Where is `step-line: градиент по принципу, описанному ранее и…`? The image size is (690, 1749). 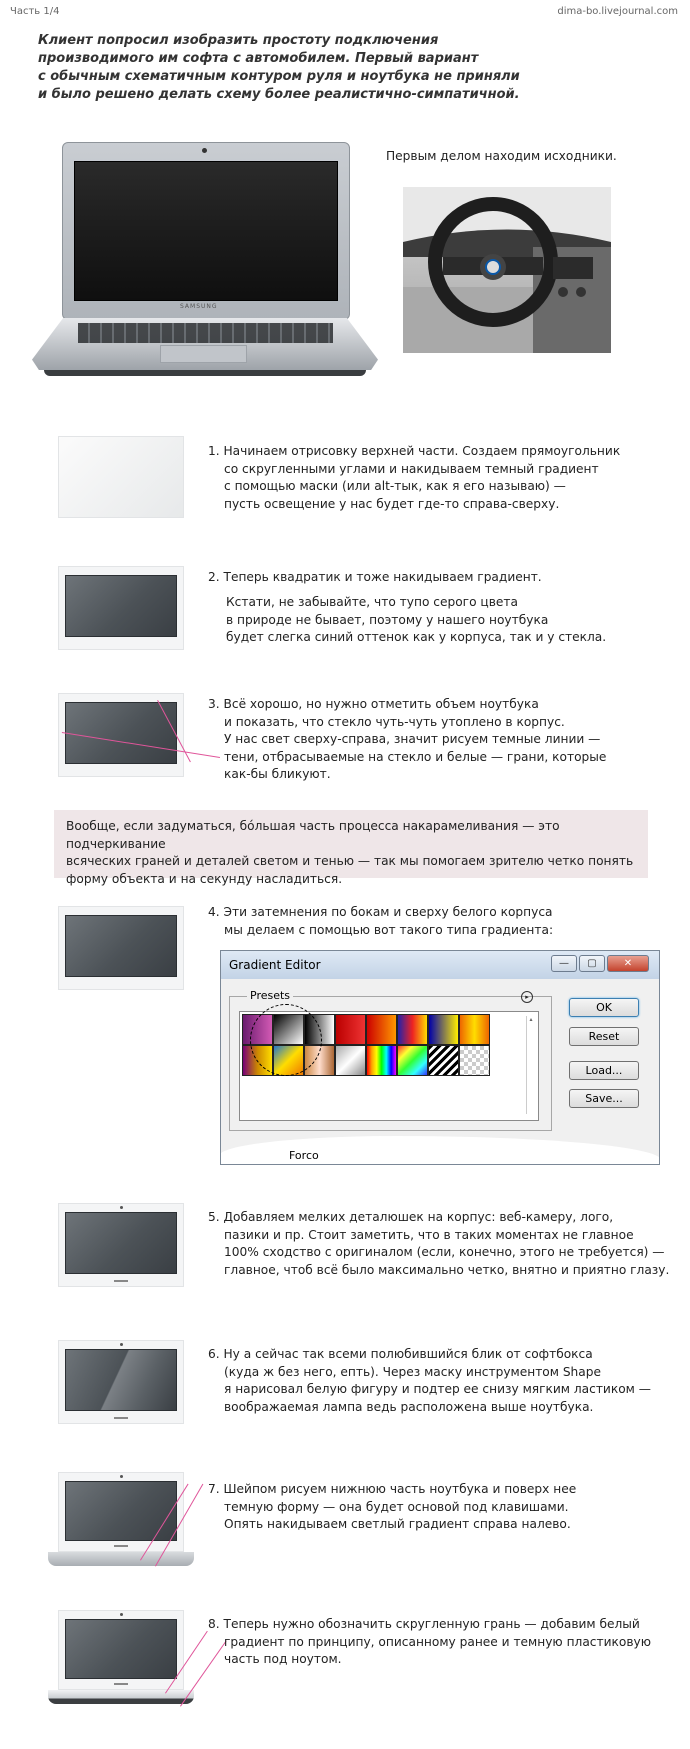 step-line: градиент по принципу, описанному ранее и… is located at coordinates (437, 1641).